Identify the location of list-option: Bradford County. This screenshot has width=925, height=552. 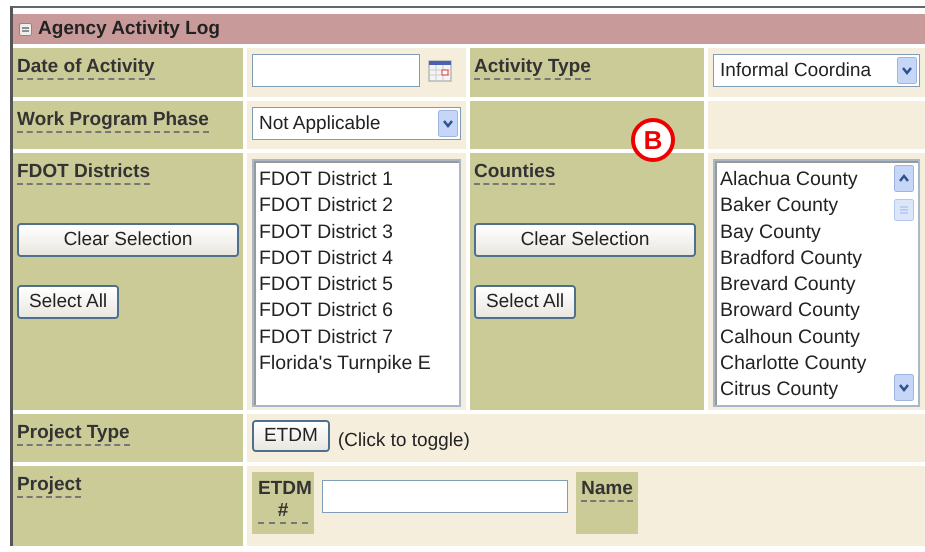
(806, 258).